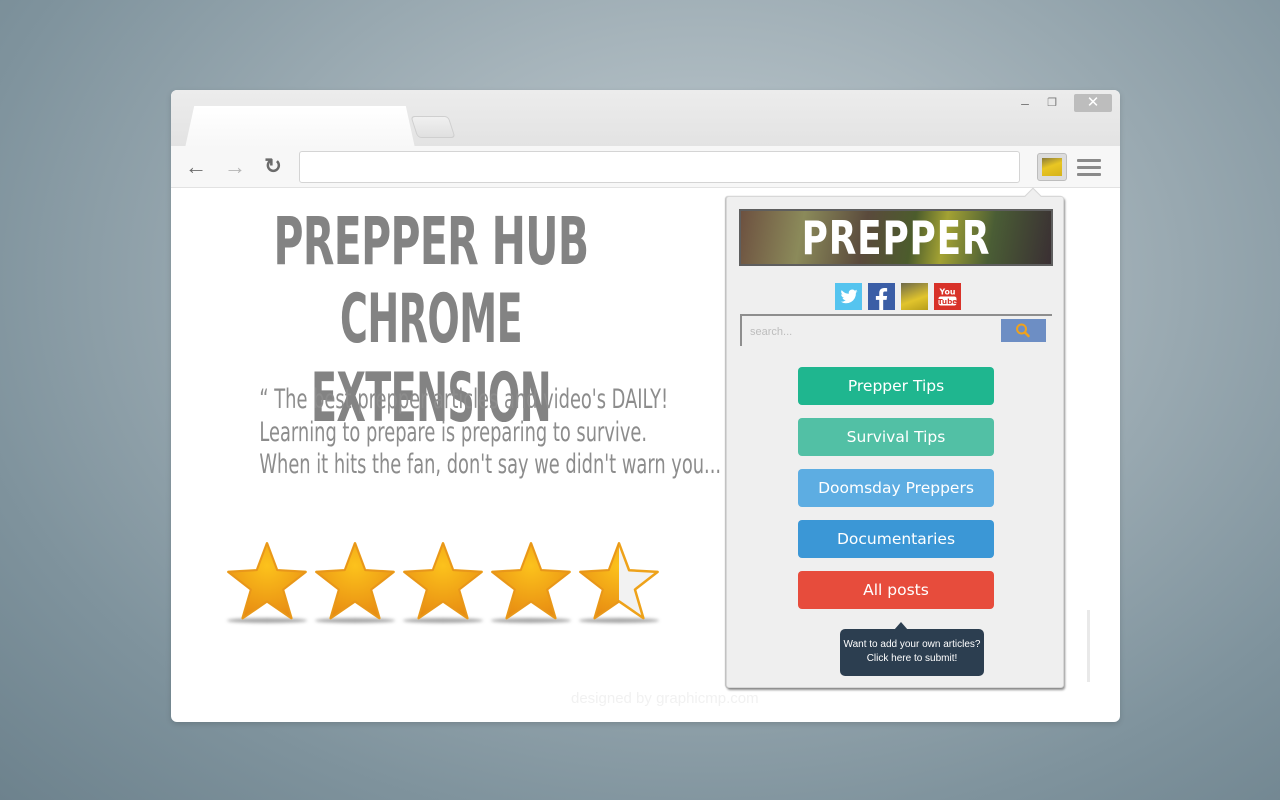 This screenshot has width=1280, height=800. I want to click on tooltip-line-2: Click here to submit!, so click(912, 658).